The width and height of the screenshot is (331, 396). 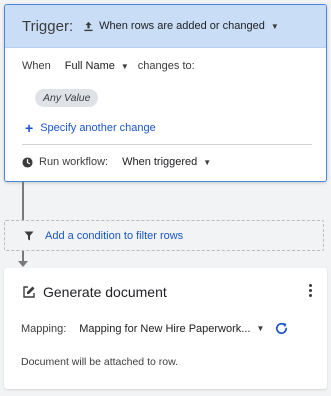 I want to click on more-vert-icon, so click(x=310, y=291).